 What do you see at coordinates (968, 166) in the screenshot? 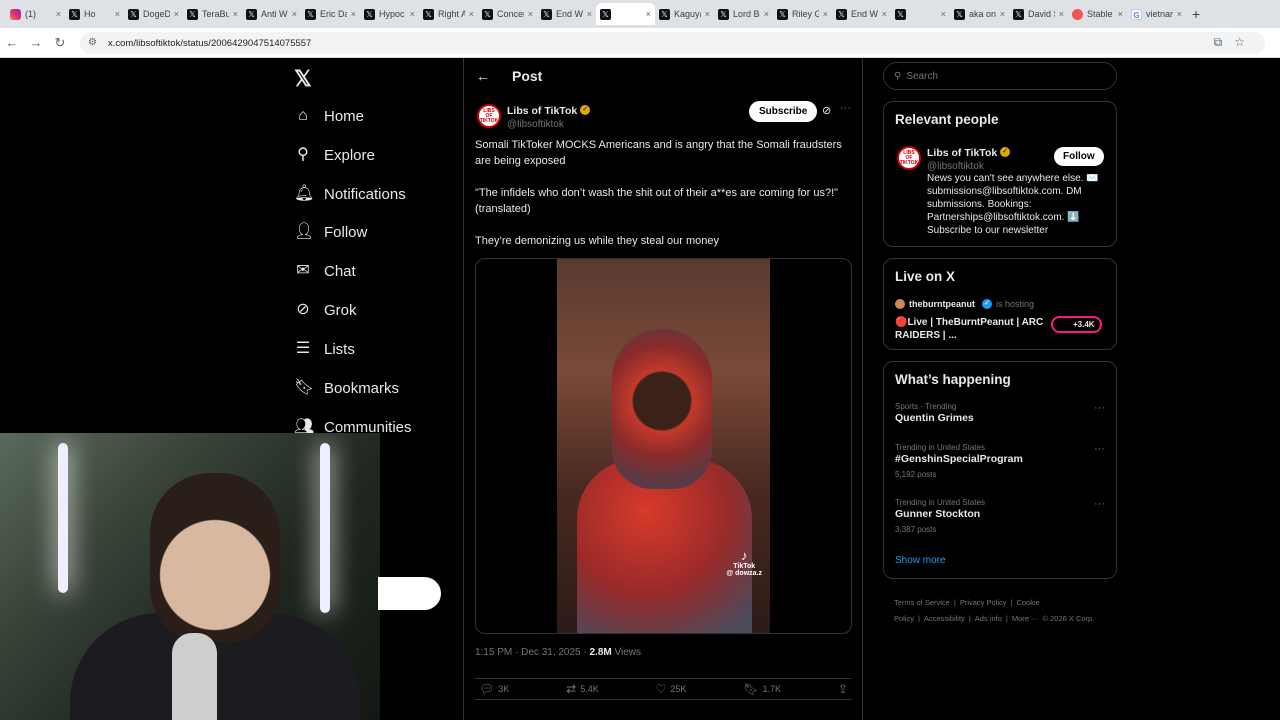
I see `relevant-handle: @libsoftiktok` at bounding box center [968, 166].